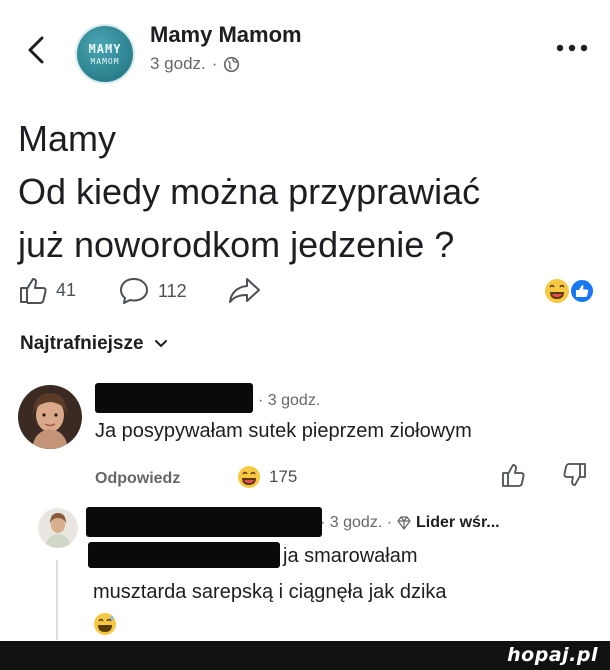 The height and width of the screenshot is (670, 610). I want to click on chevron-down-icon, so click(160, 344).